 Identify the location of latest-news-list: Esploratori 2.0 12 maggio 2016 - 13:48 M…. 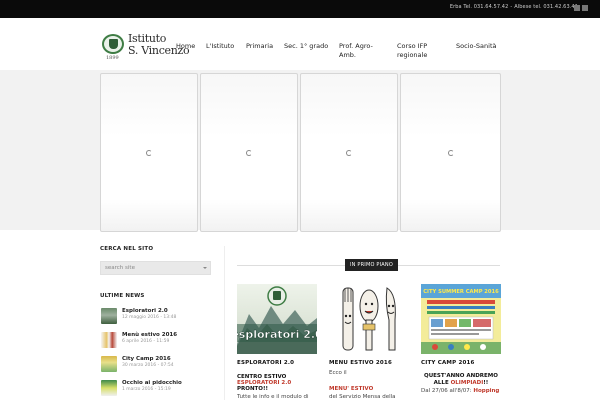
(158, 353).